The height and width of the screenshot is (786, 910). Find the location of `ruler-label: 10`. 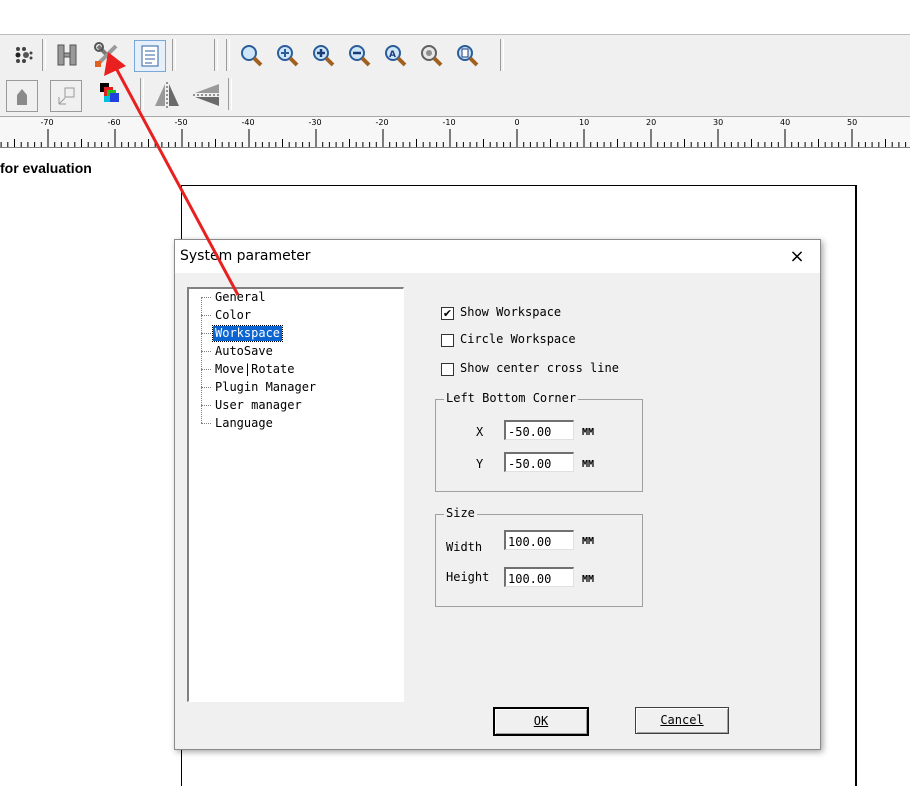

ruler-label: 10 is located at coordinates (584, 122).